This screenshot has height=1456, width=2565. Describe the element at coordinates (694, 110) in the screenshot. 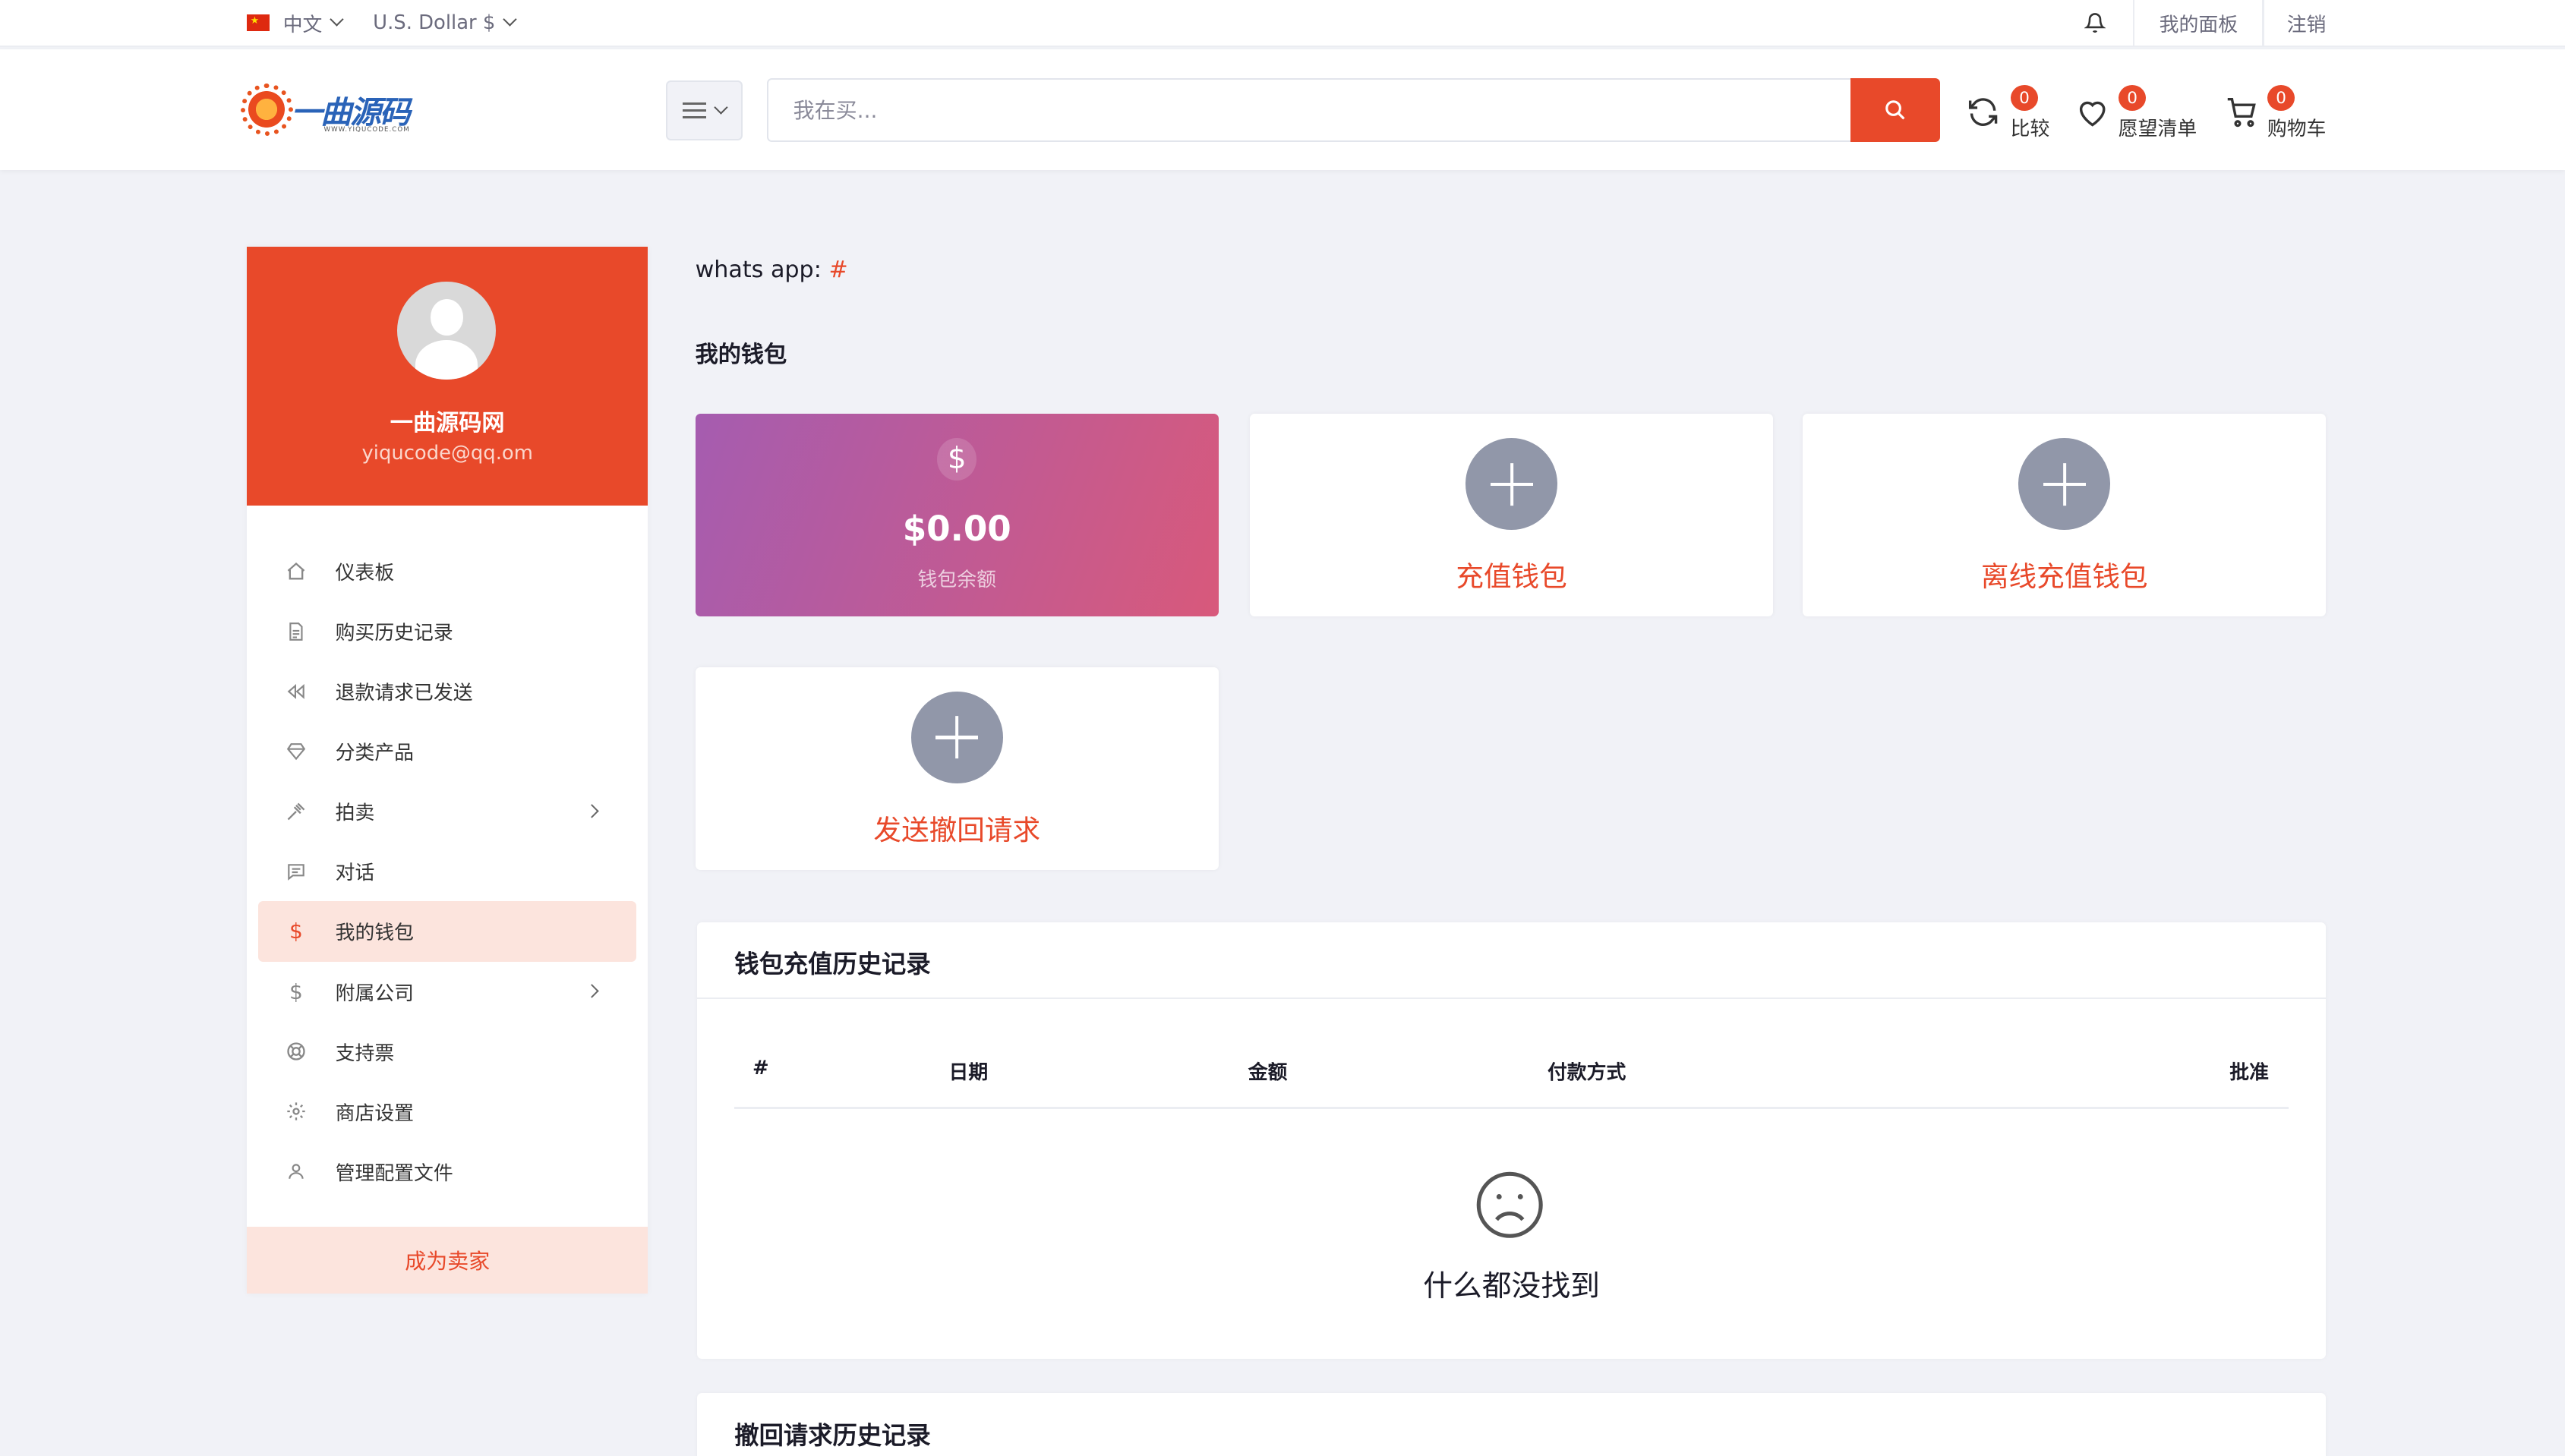

I see `hamburger-icon` at that location.